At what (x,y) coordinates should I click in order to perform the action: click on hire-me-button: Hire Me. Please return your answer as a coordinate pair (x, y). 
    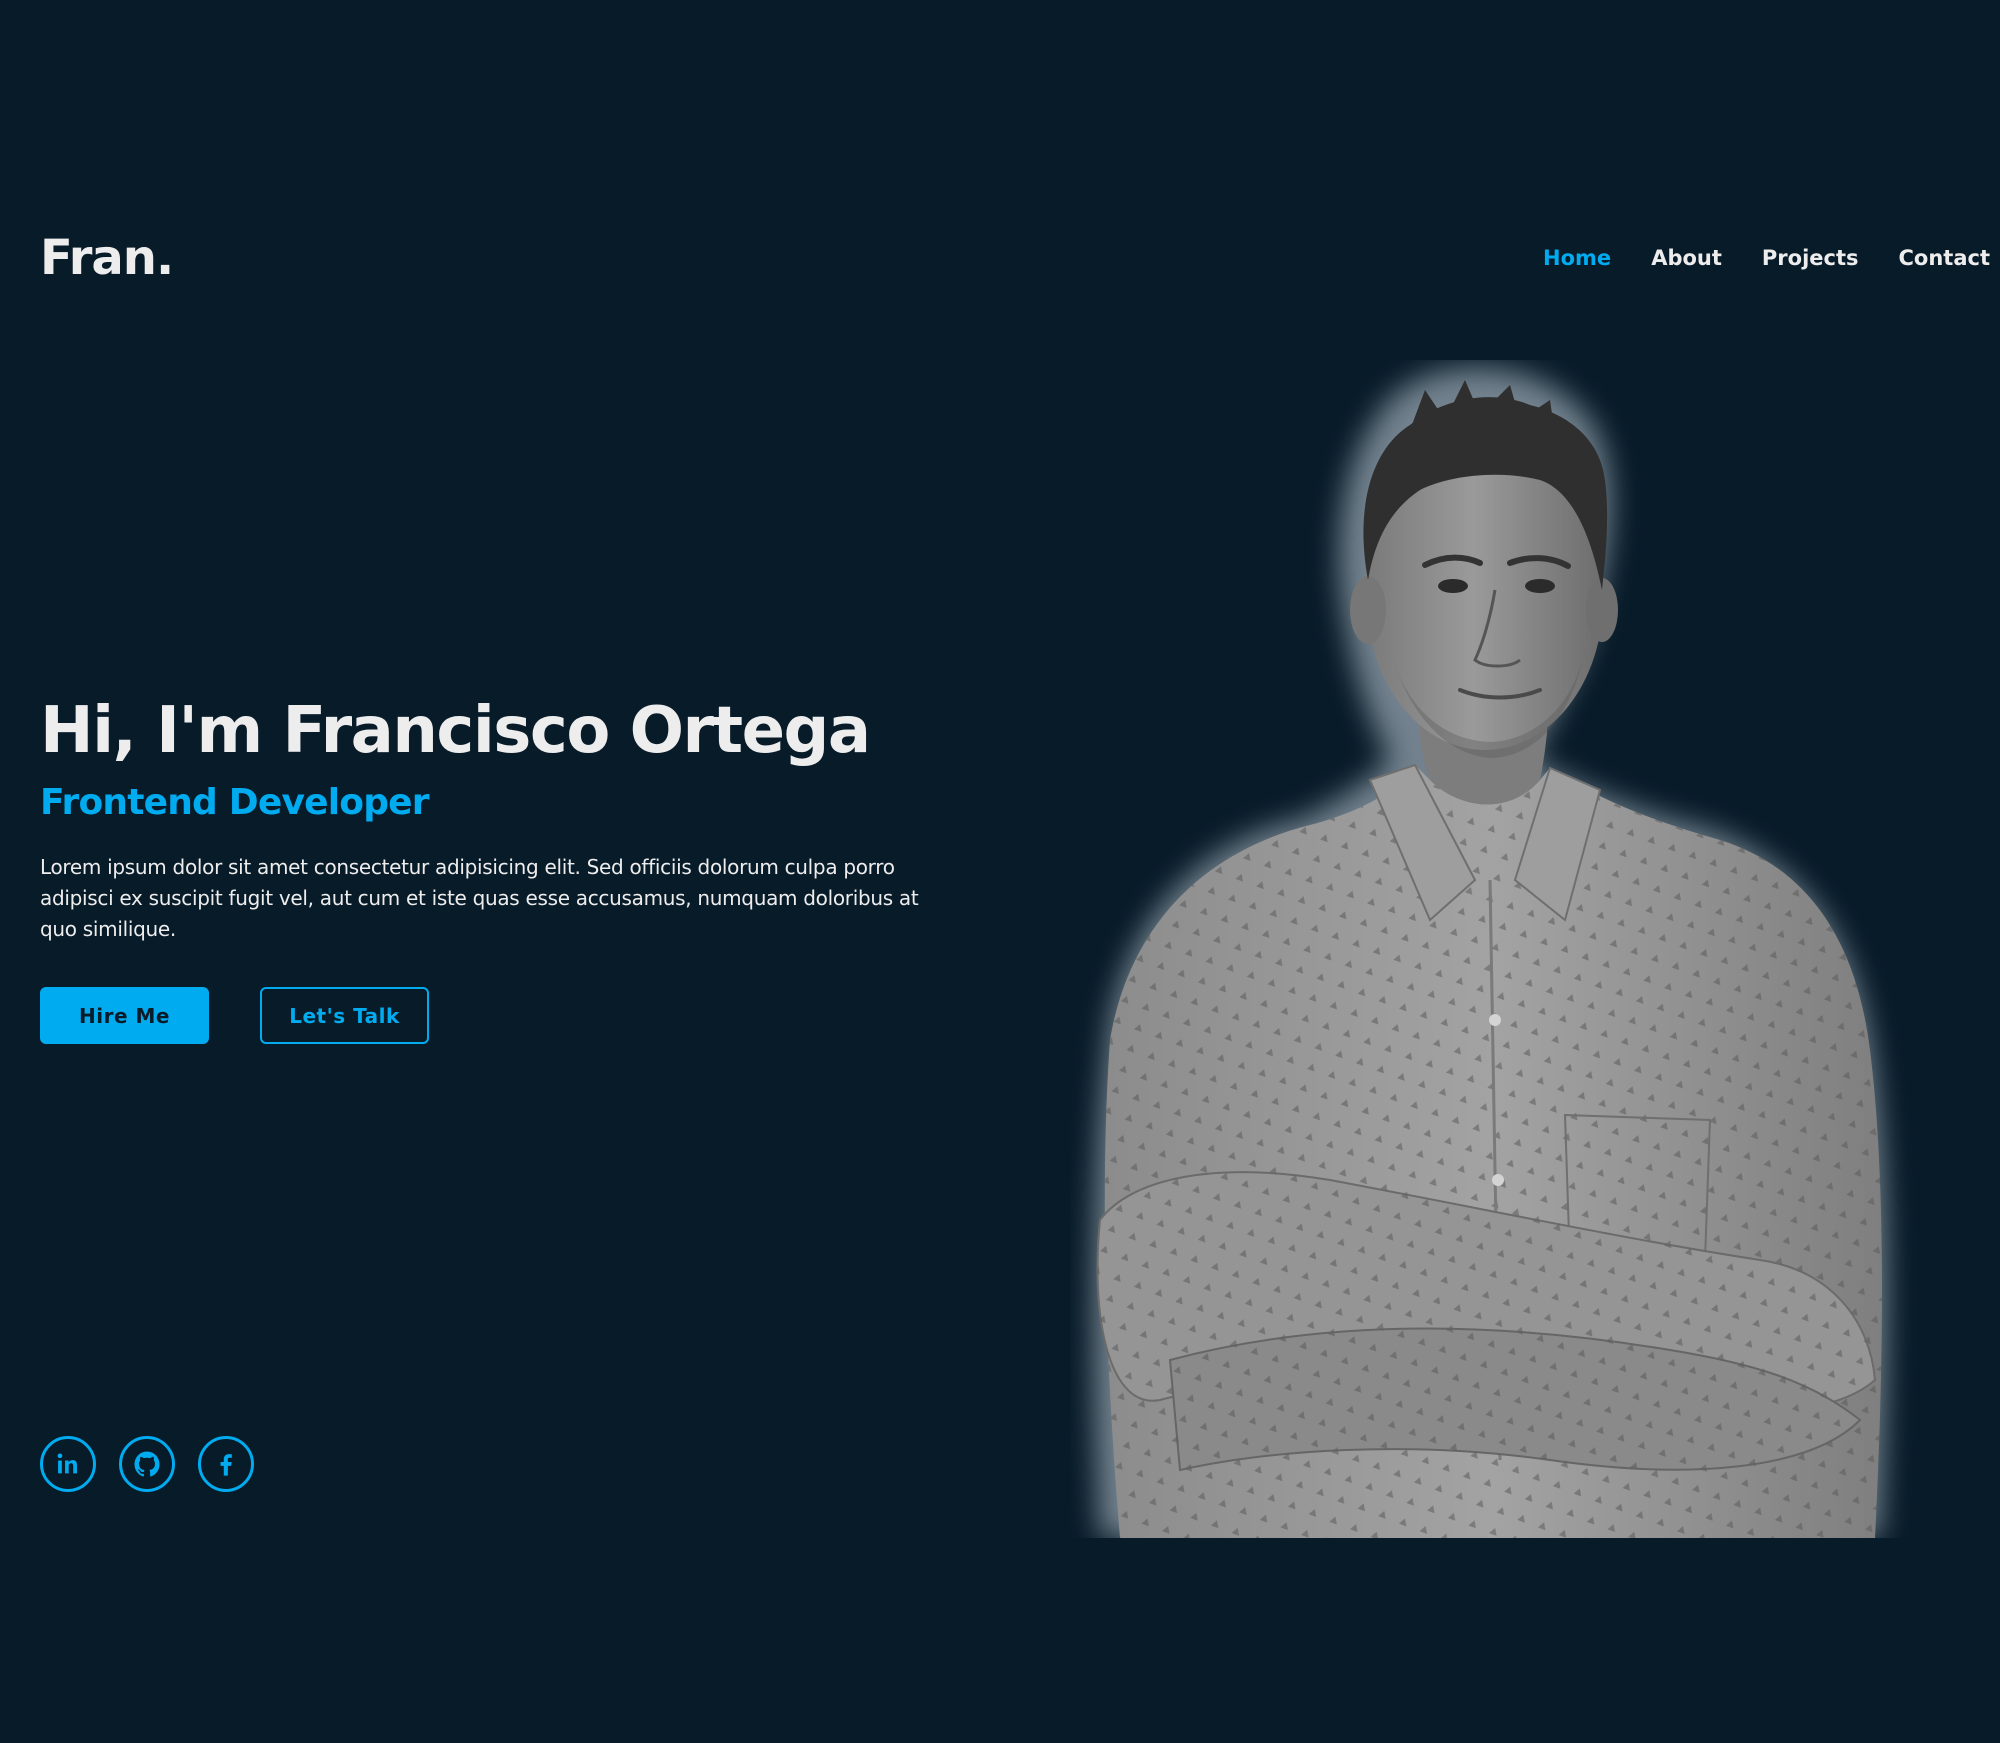
    Looking at the image, I should click on (124, 1015).